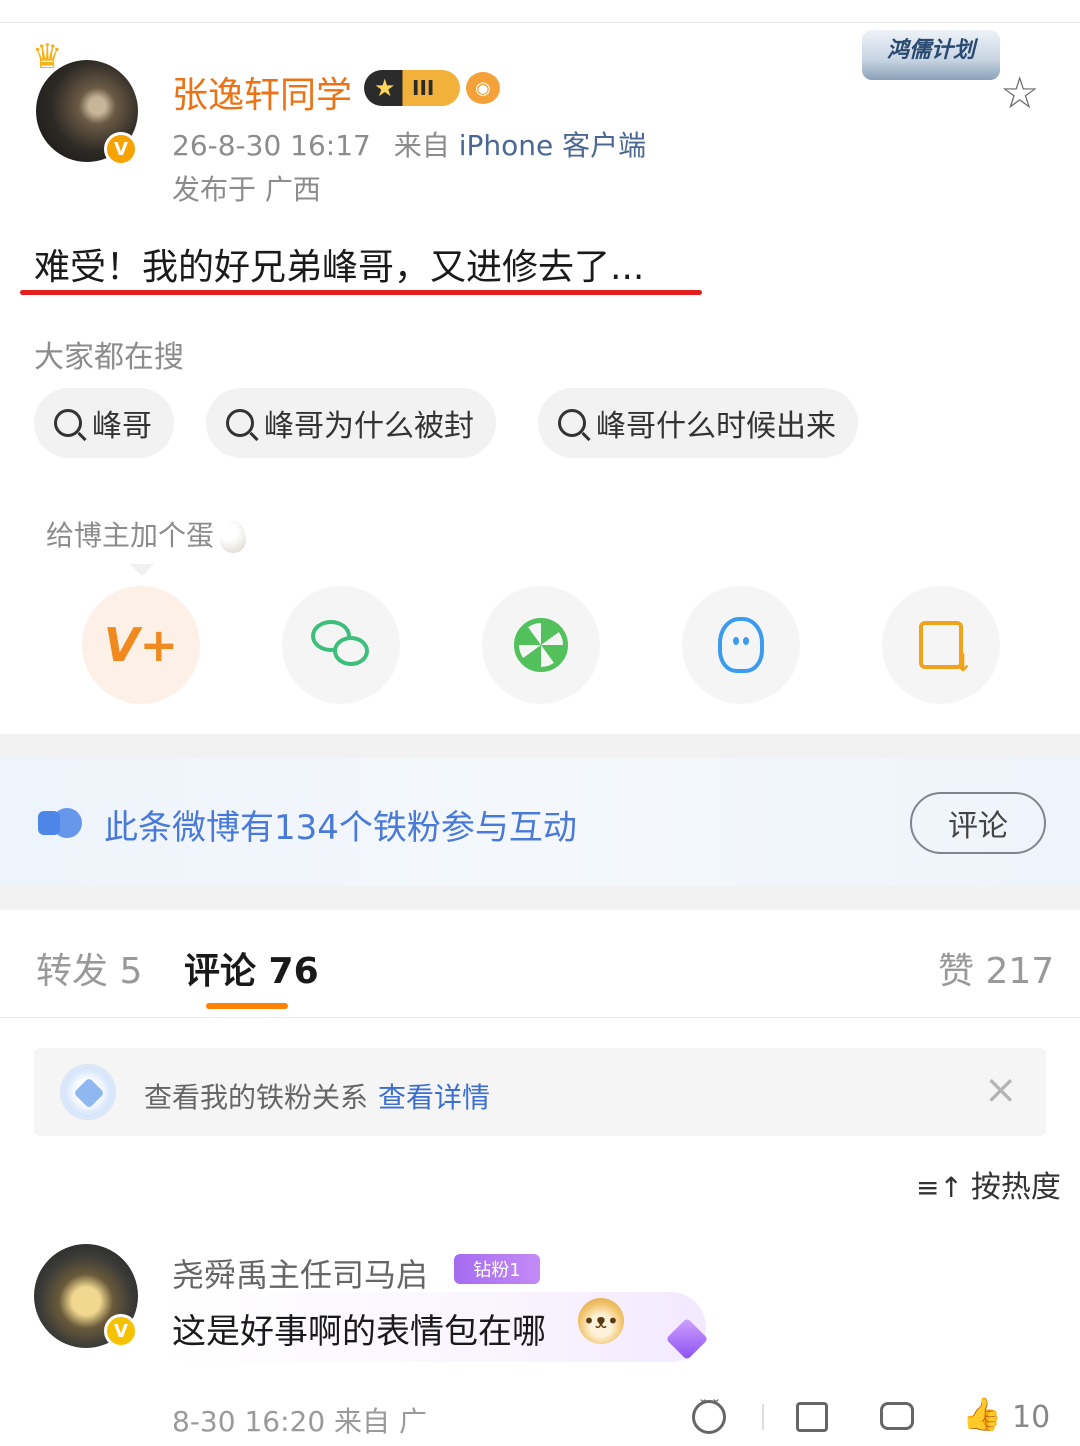  I want to click on search-section-title: 大家都在搜, so click(109, 357).